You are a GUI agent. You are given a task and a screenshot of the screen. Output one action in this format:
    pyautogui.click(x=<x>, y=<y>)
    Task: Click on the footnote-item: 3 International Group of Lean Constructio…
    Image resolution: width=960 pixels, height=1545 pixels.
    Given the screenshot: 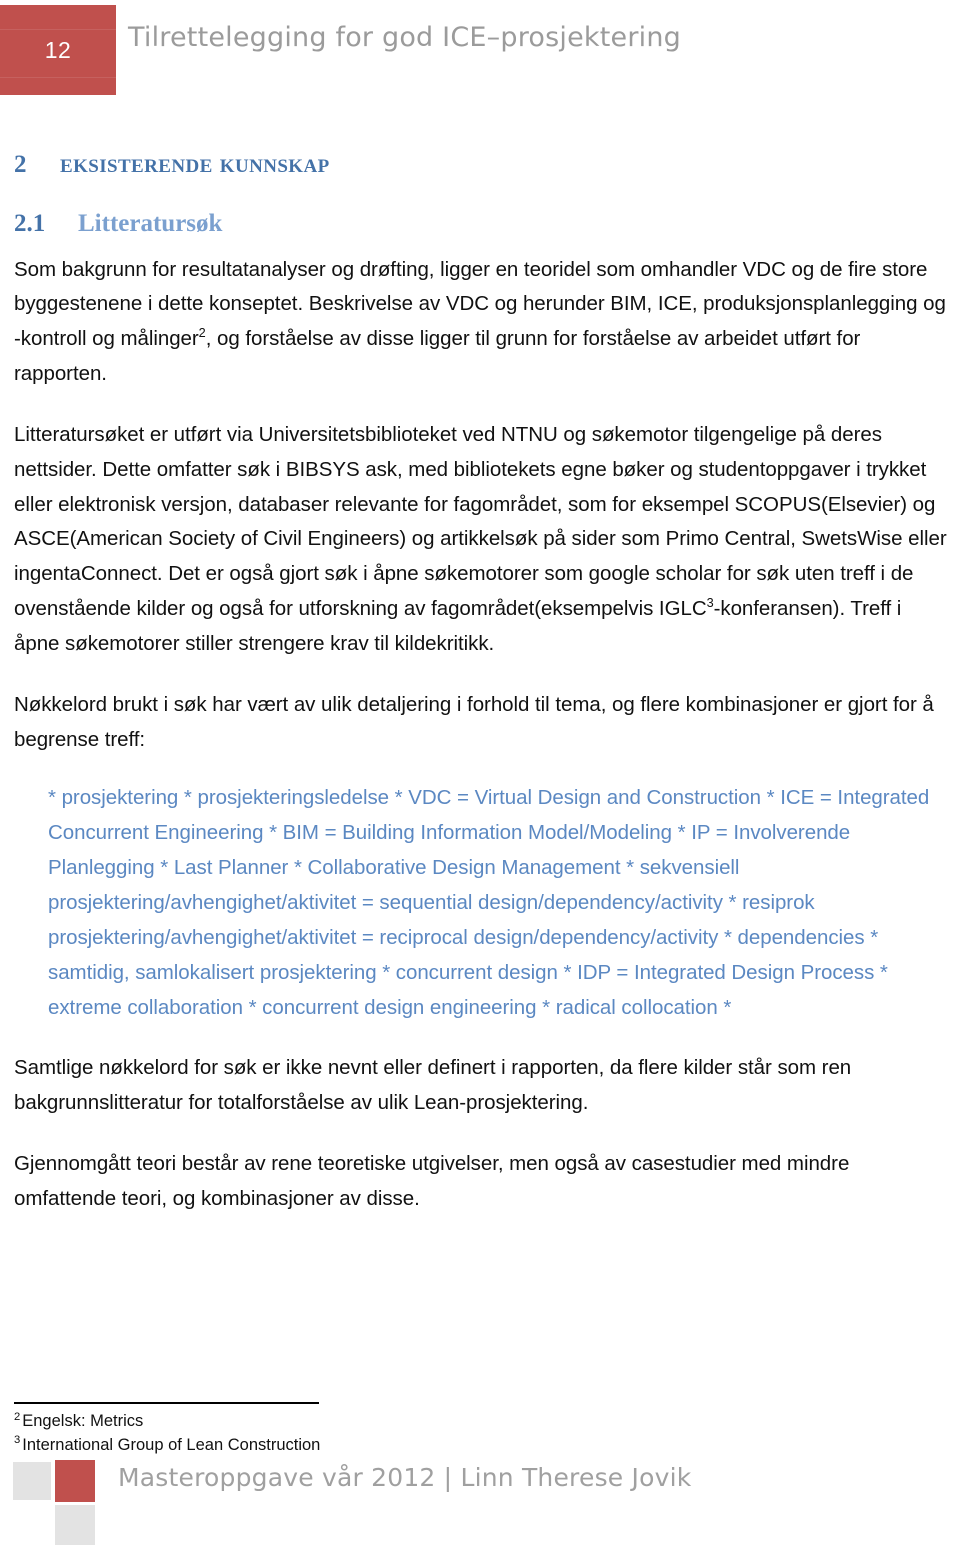 What is the action you would take?
    pyautogui.click(x=264, y=1446)
    